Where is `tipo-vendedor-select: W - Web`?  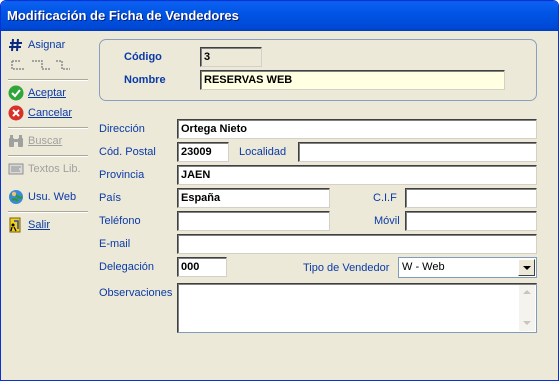
tipo-vendedor-select: W - Web is located at coordinates (467, 267).